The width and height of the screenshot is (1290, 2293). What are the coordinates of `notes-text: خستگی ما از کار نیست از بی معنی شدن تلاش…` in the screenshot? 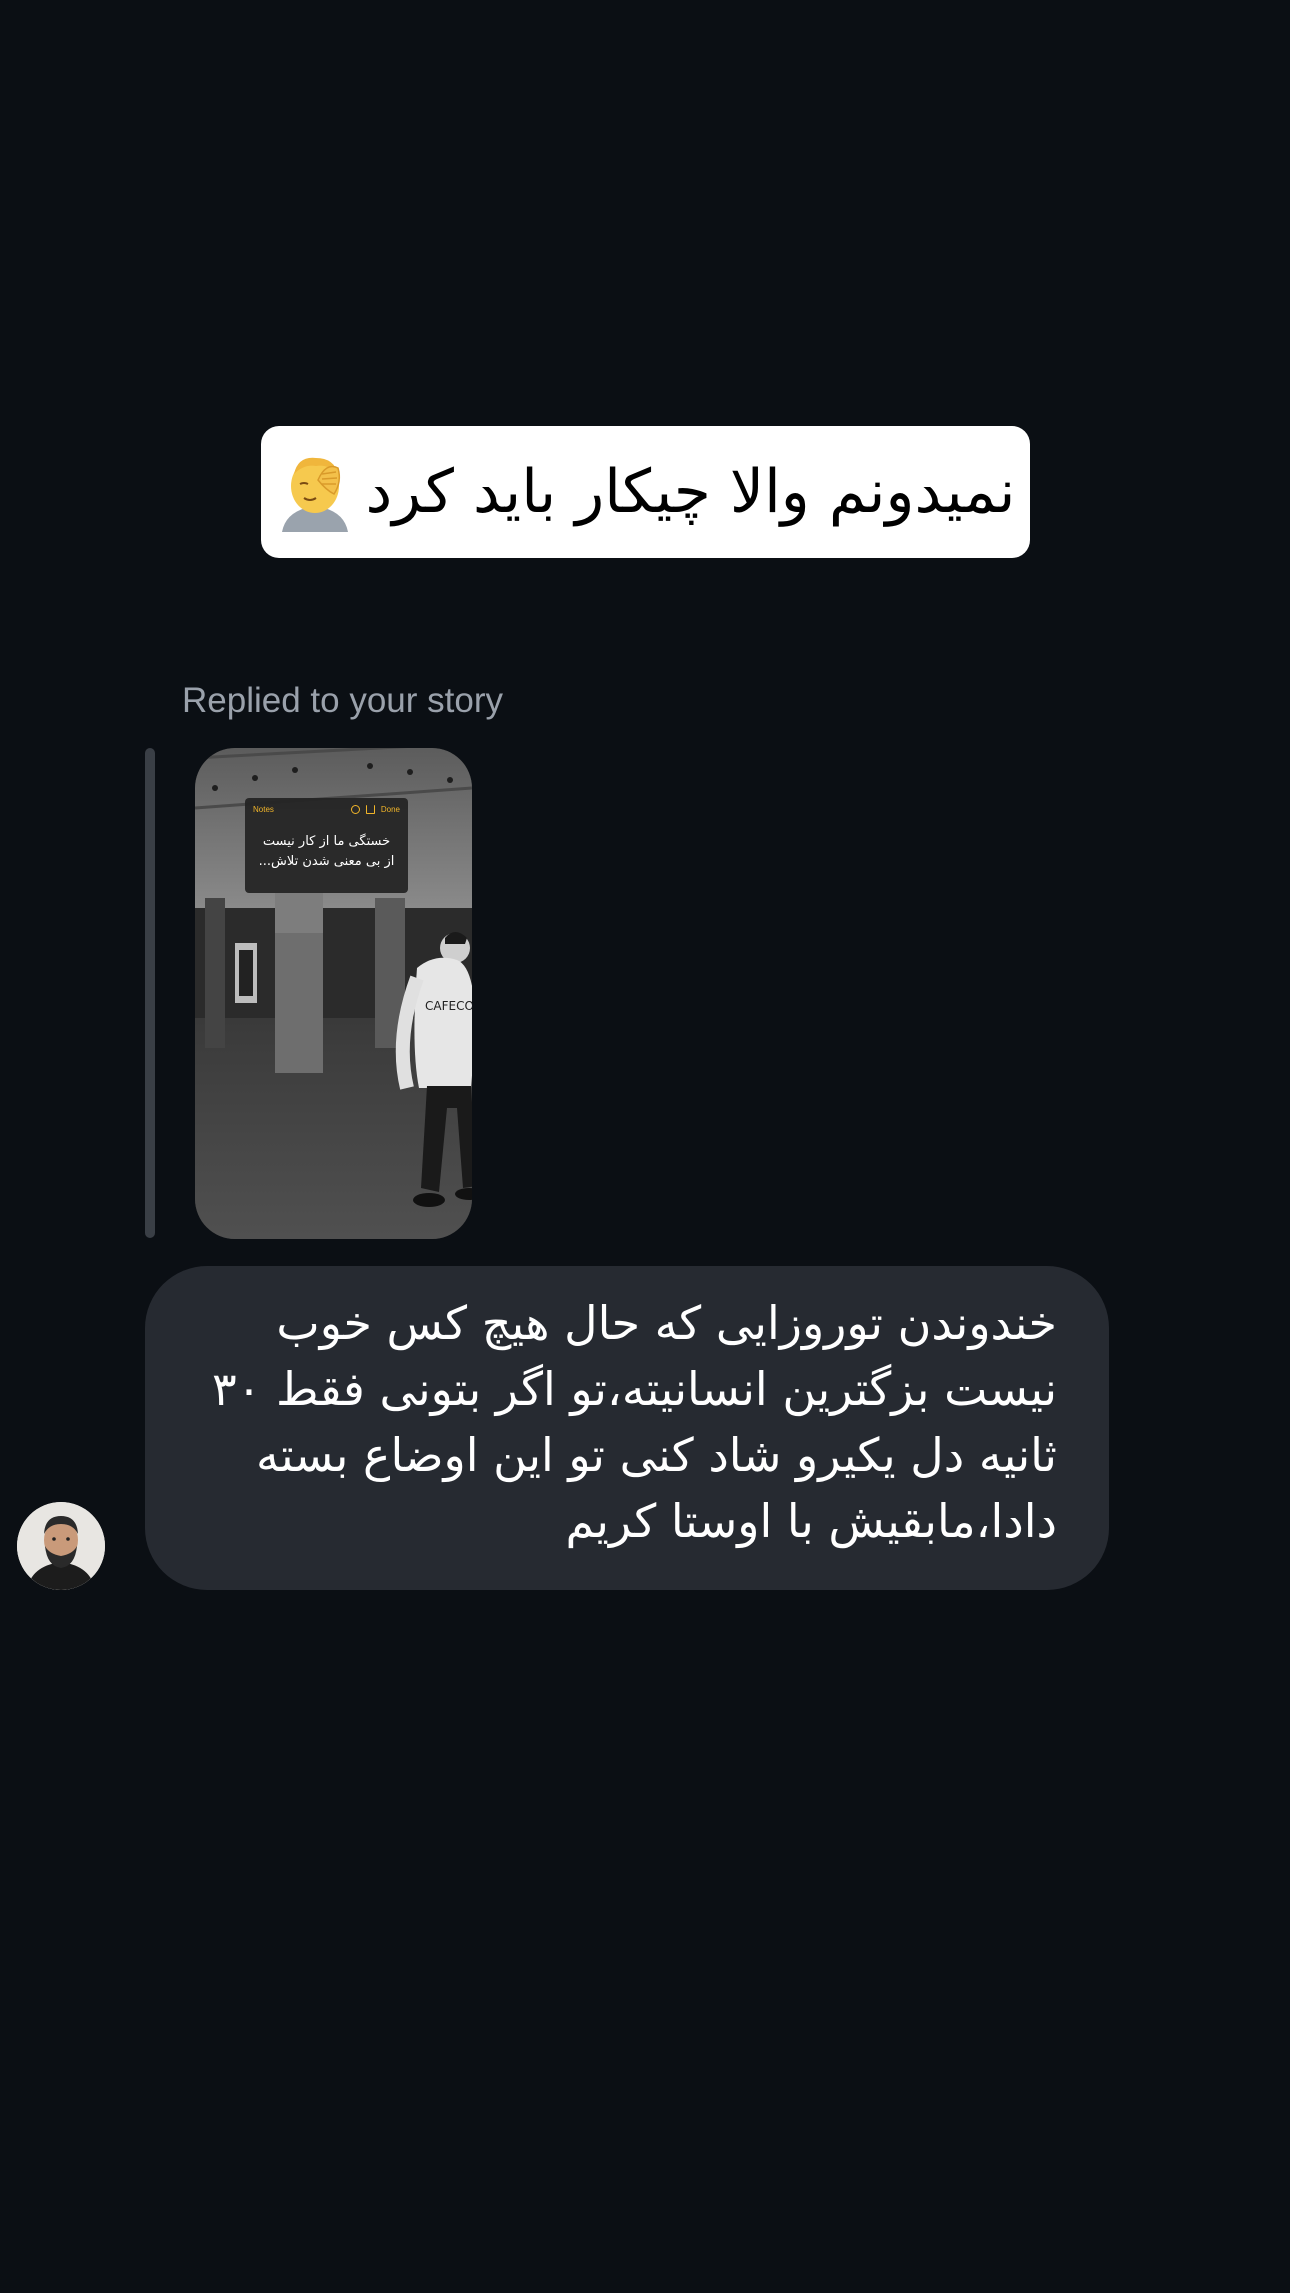 It's located at (326, 851).